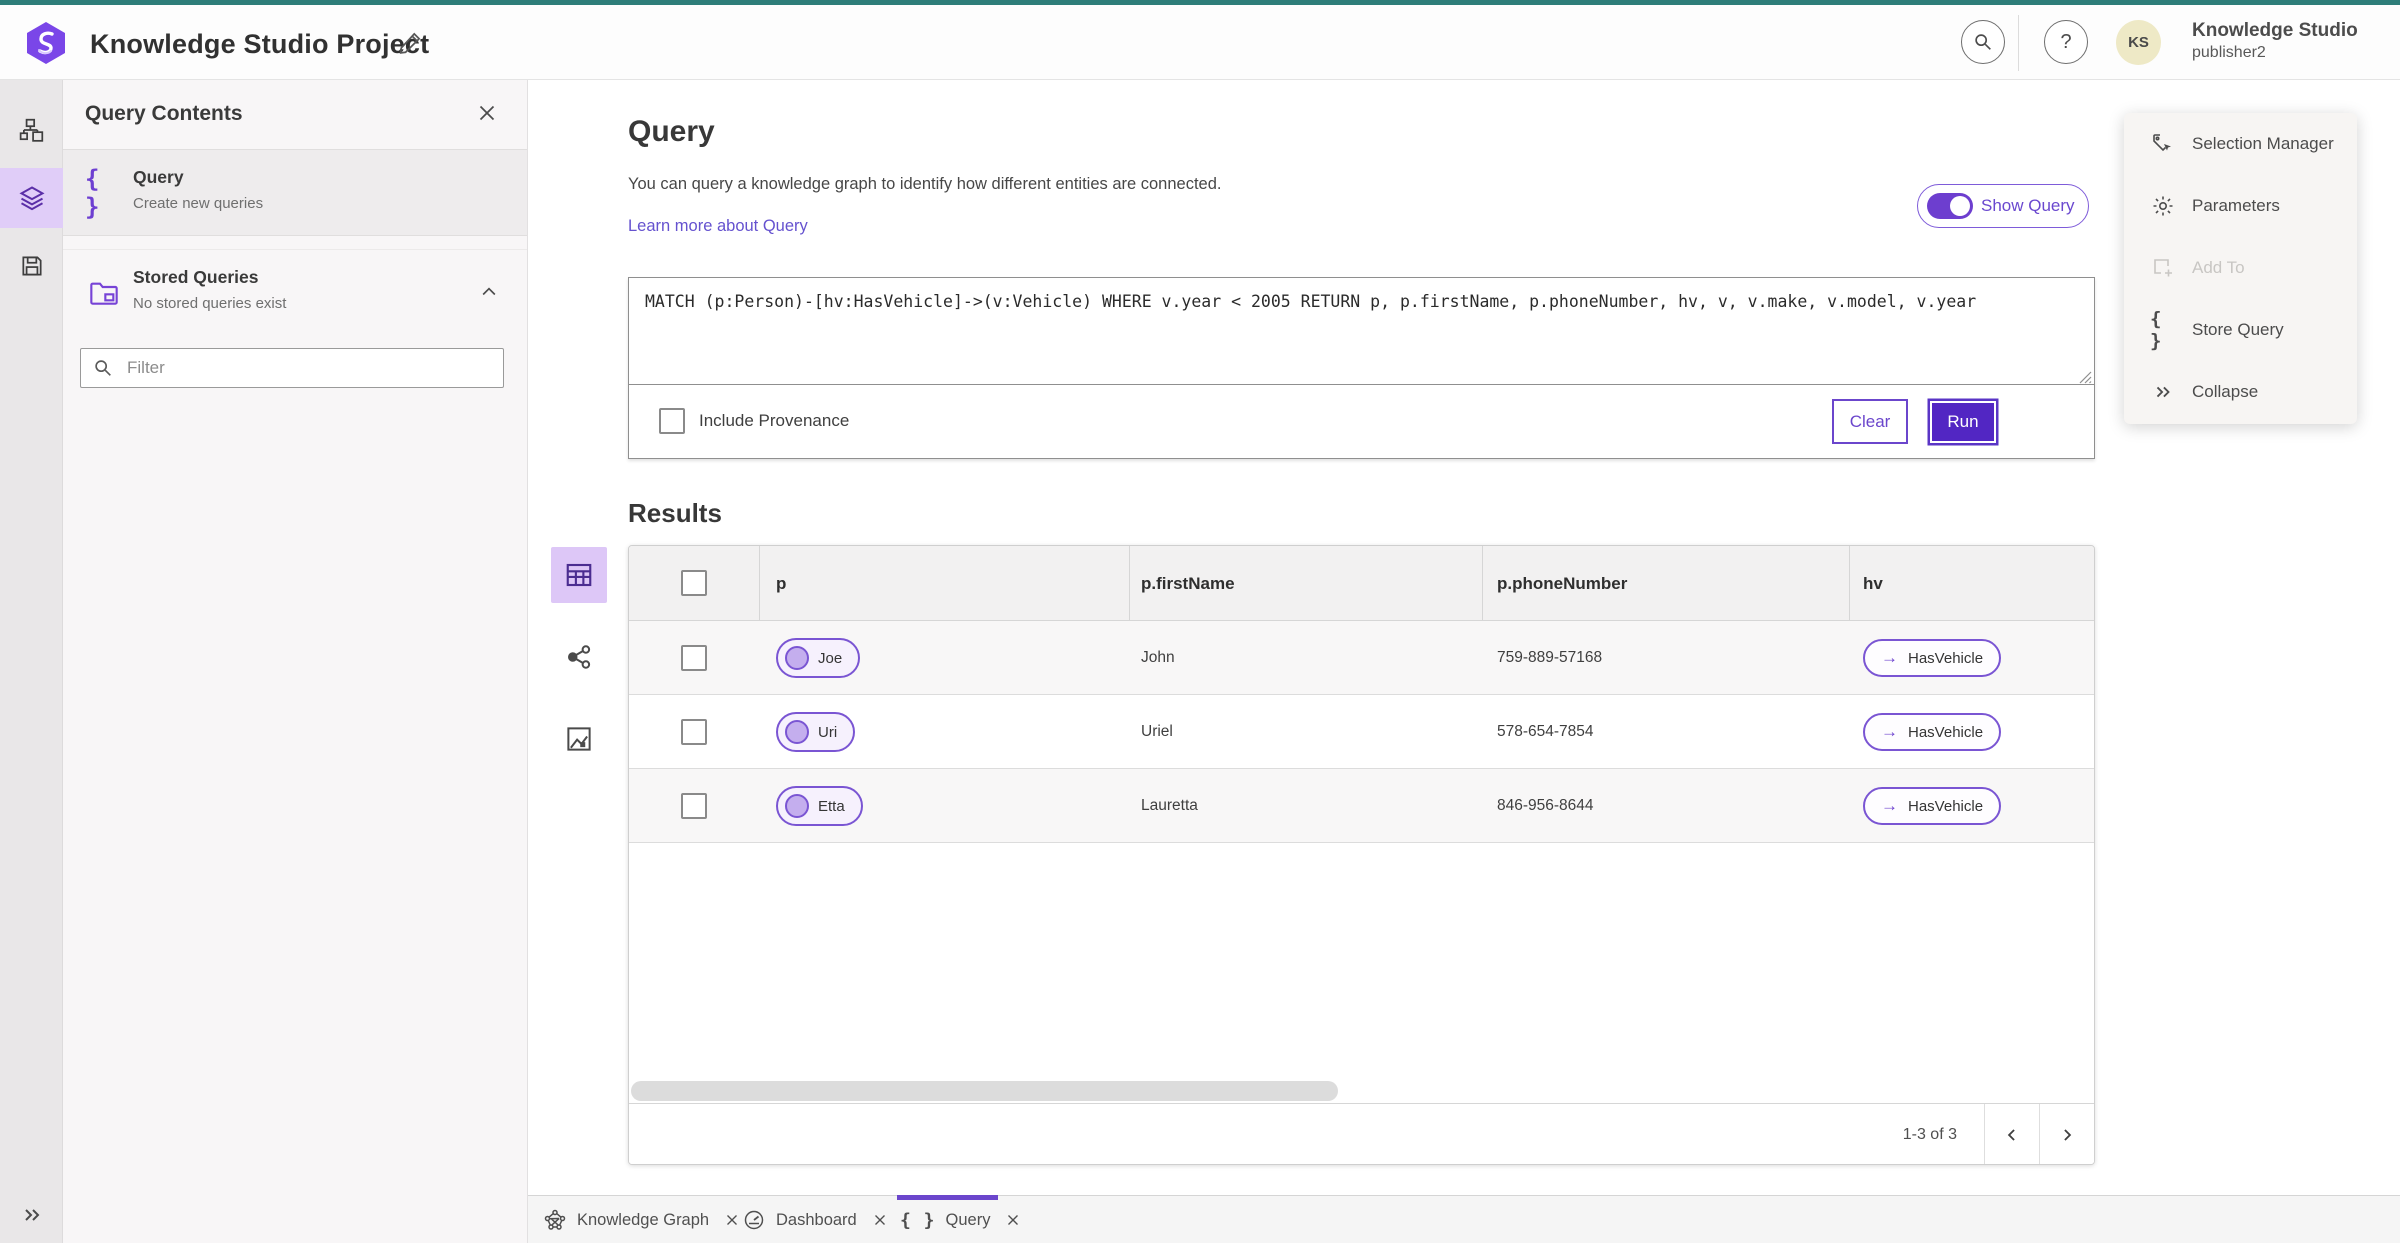  What do you see at coordinates (718, 226) in the screenshot?
I see `learn-more-link: Learn more about Query` at bounding box center [718, 226].